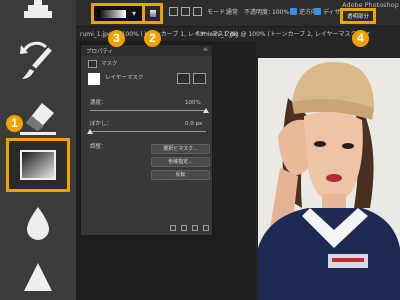 This screenshot has width=400, height=300. Describe the element at coordinates (180, 175) in the screenshot. I see `invert-button: 反転` at that location.